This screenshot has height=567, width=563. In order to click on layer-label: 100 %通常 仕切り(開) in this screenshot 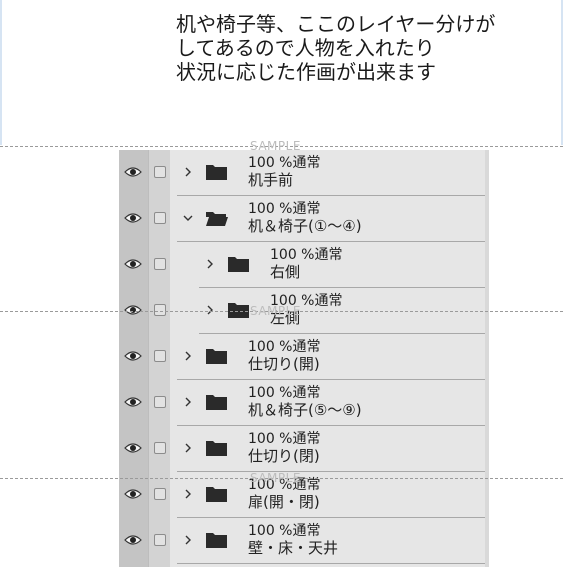, I will do `click(284, 356)`.